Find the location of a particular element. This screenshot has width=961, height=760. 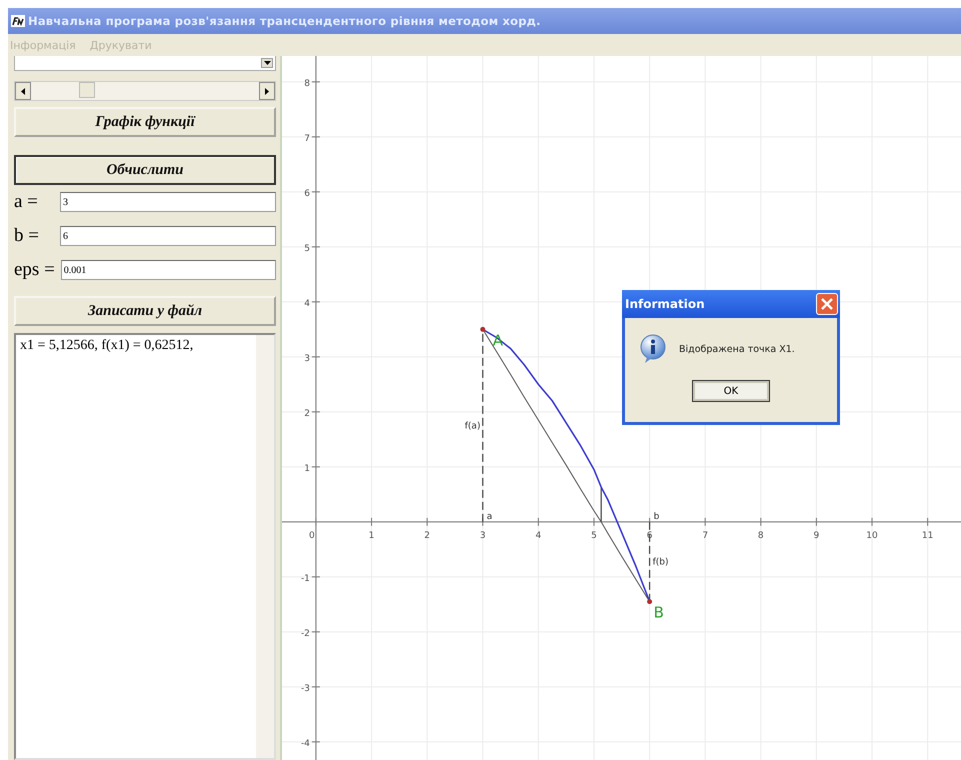

field-label: b = is located at coordinates (27, 236).